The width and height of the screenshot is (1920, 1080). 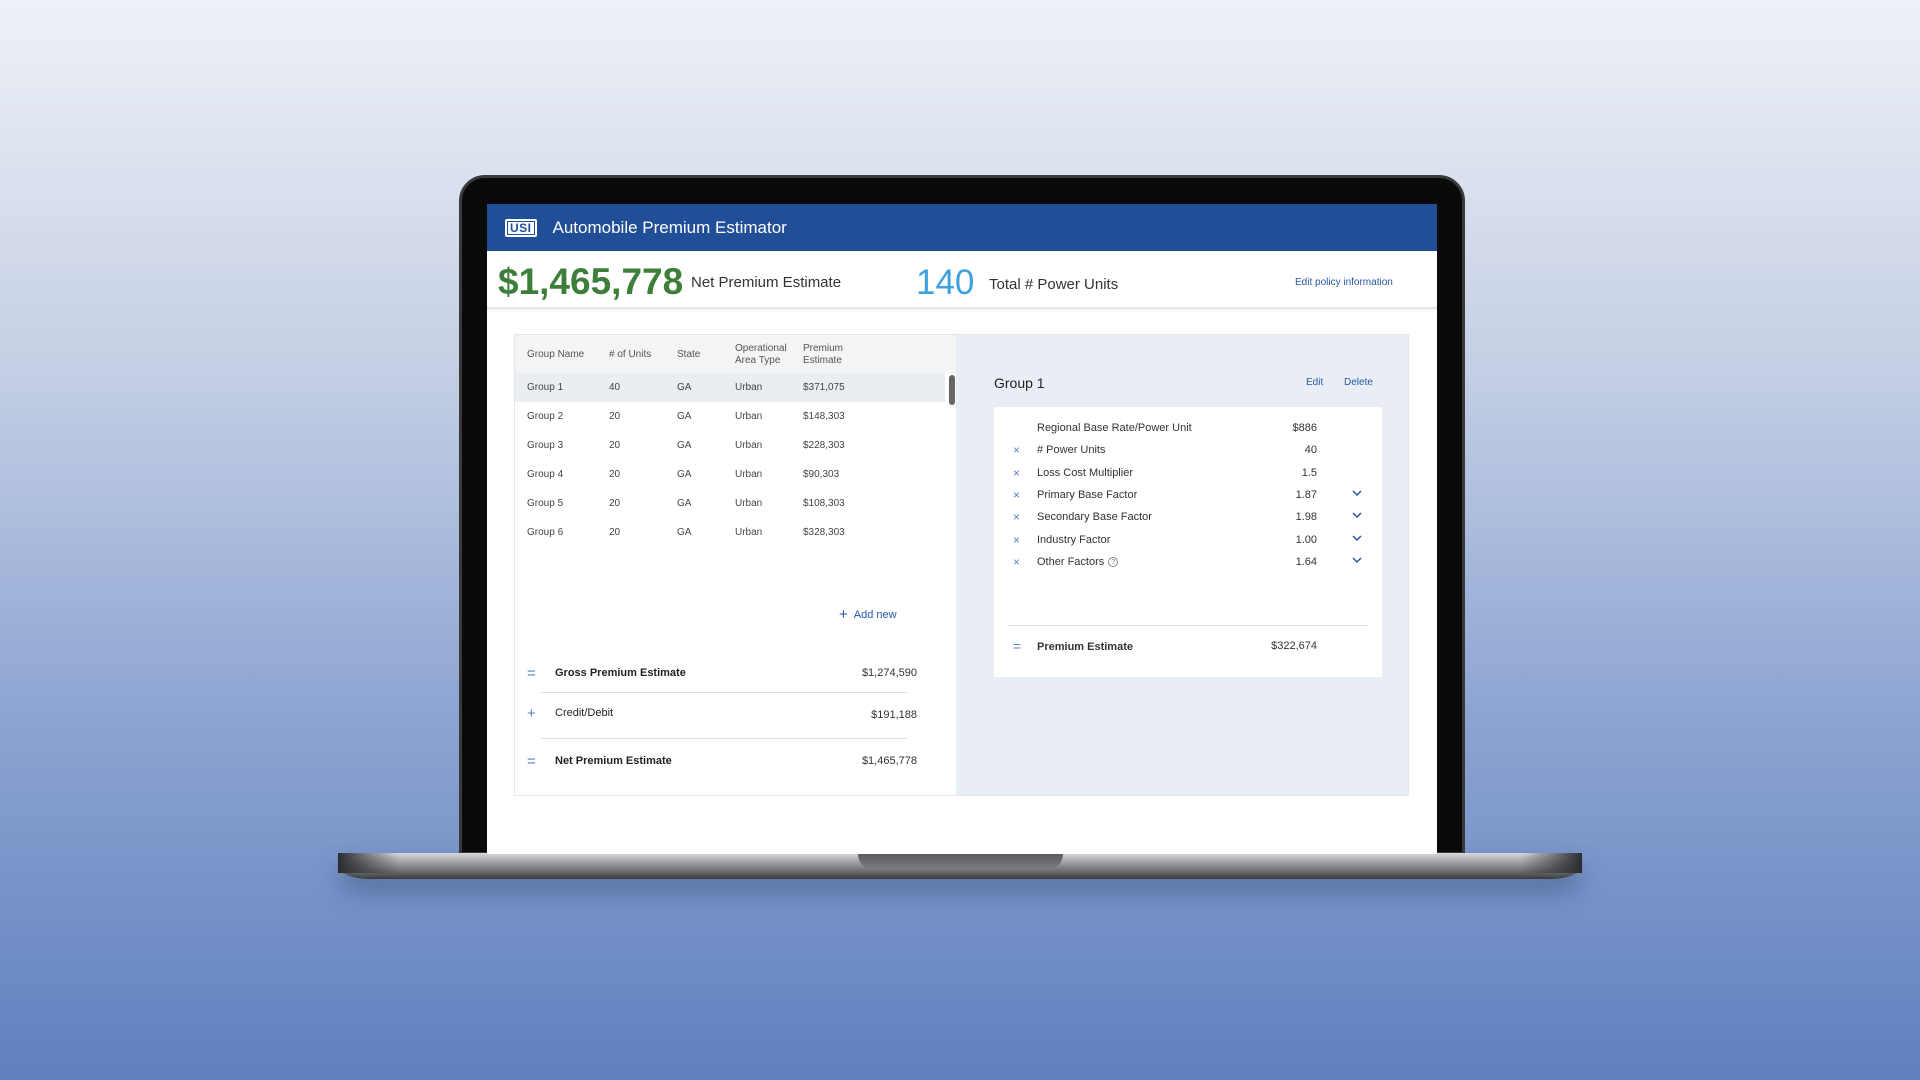 What do you see at coordinates (545, 503) in the screenshot?
I see `cell-group-name: Group 5` at bounding box center [545, 503].